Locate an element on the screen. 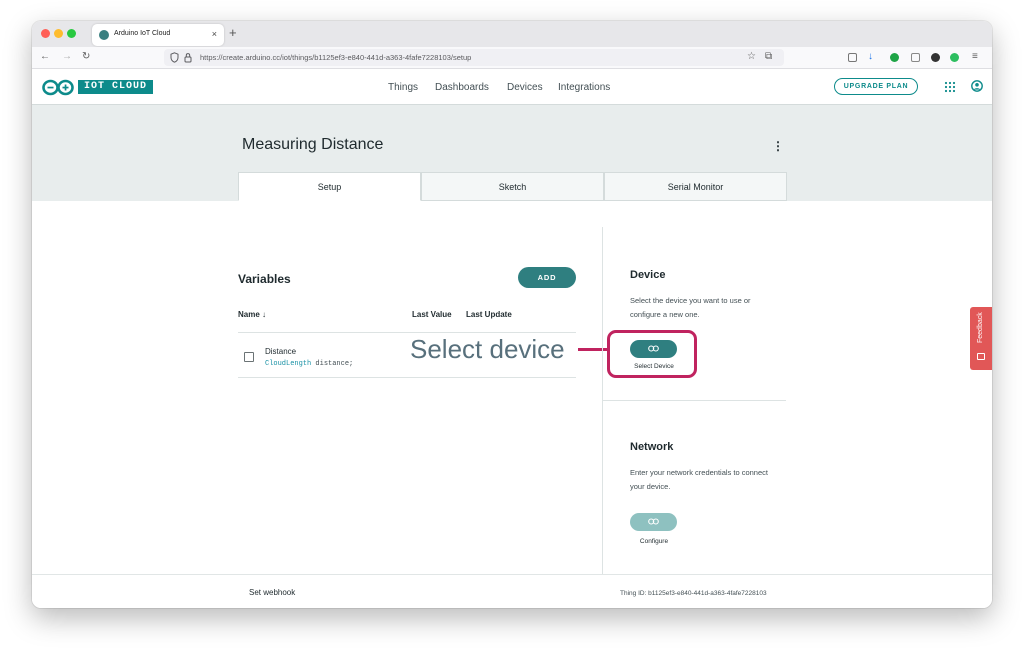 The image size is (1024, 651). download-icon: ↓ is located at coordinates (870, 57).